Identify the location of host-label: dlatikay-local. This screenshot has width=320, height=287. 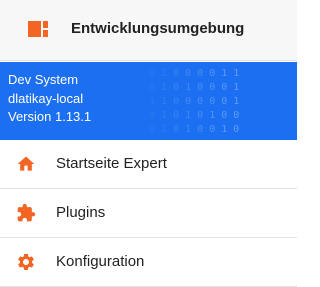
(46, 98).